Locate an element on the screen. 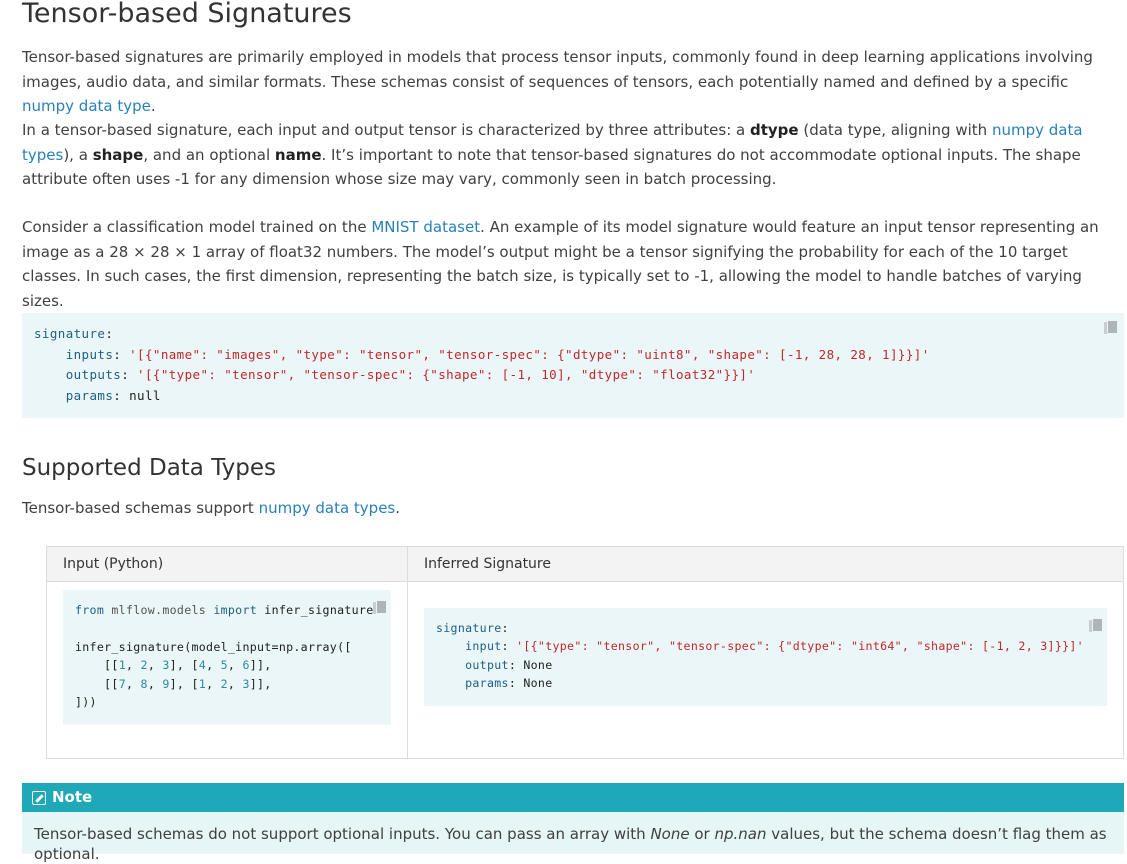 The height and width of the screenshot is (864, 1127). code-call: infer_signature(model_input=np.array([ is located at coordinates (213, 646).